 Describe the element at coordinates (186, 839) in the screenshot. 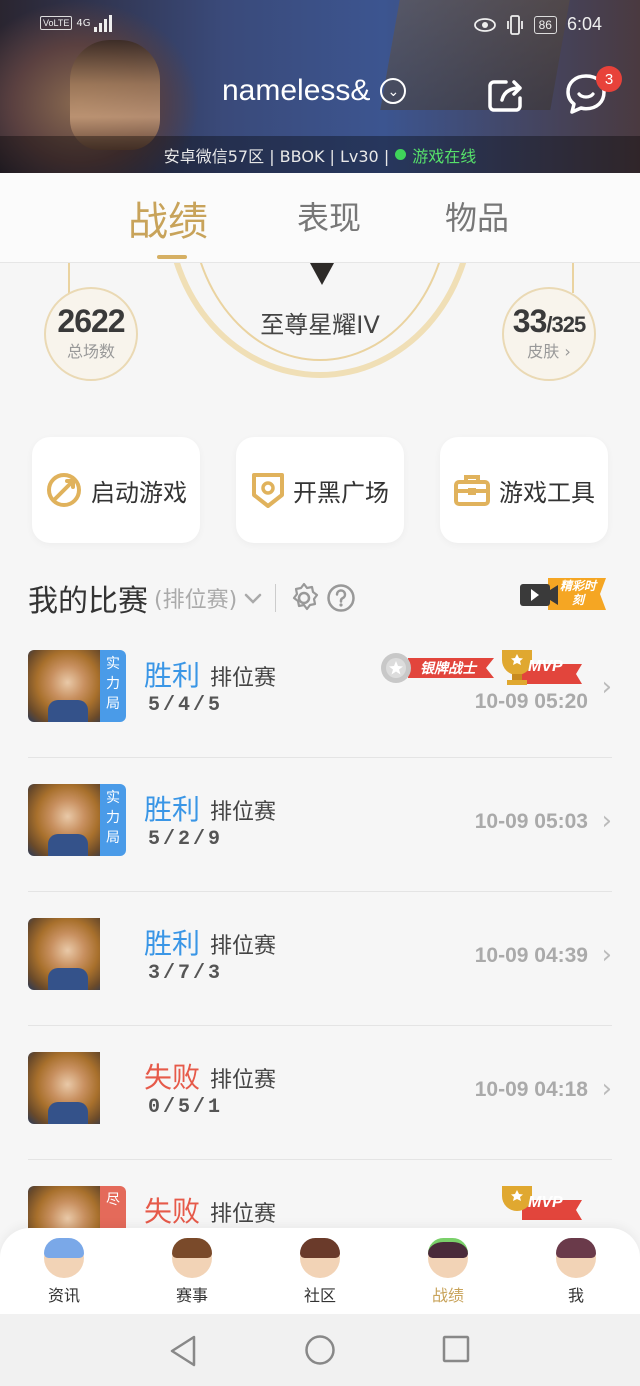

I see `match-kda: 5/2/9` at that location.